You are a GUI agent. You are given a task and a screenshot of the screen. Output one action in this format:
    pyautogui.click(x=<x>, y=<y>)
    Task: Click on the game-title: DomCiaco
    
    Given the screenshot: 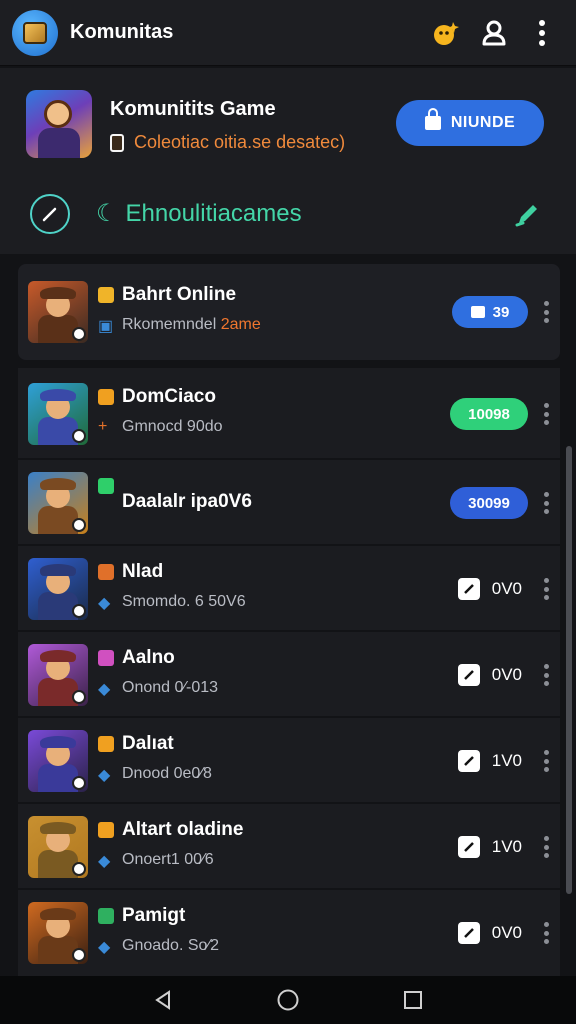 What is the action you would take?
    pyautogui.click(x=169, y=396)
    